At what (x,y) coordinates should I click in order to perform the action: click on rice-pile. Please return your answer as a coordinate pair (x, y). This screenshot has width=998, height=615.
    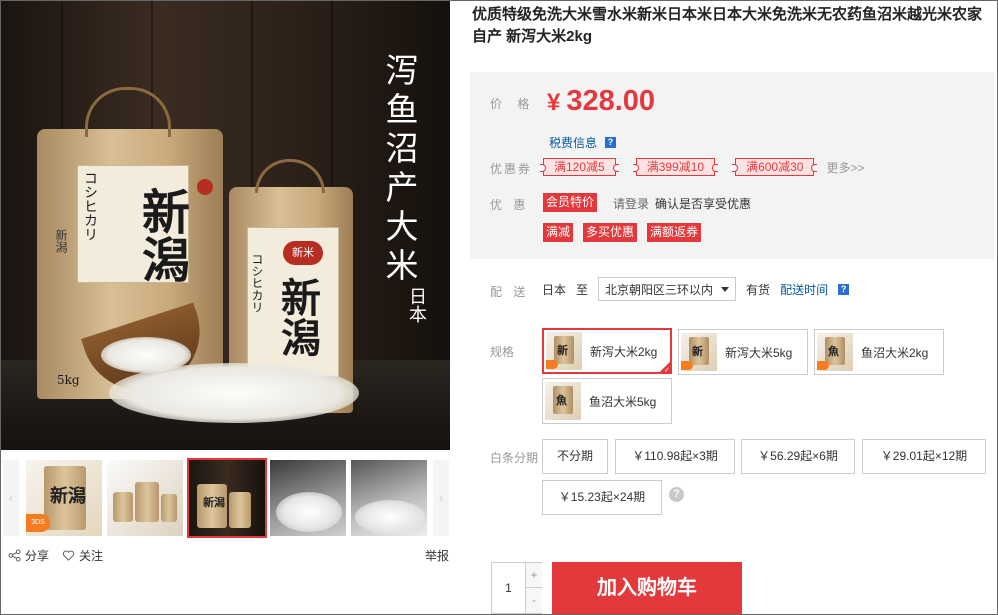
    Looking at the image, I should click on (146, 355).